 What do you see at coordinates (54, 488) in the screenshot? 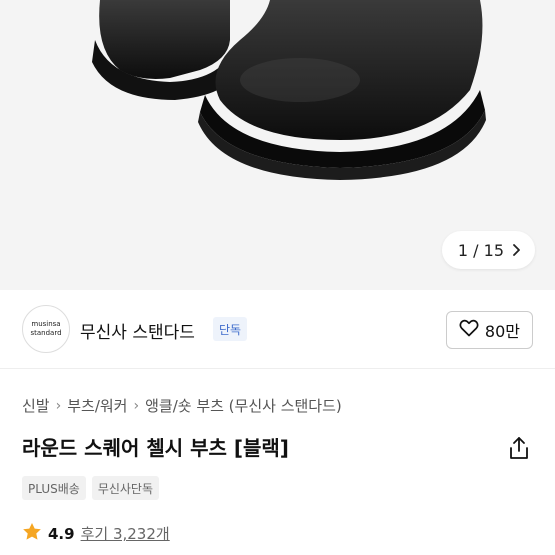
I see `tag-plus-delivery: PLUS배송` at bounding box center [54, 488].